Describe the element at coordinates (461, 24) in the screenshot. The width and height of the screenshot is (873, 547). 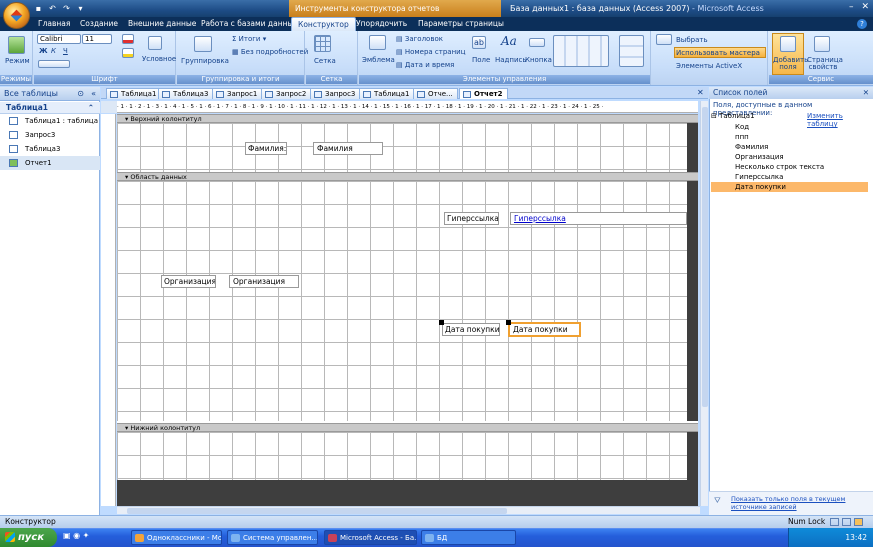
I see `tab-page-setup: Параметры страницы` at that location.